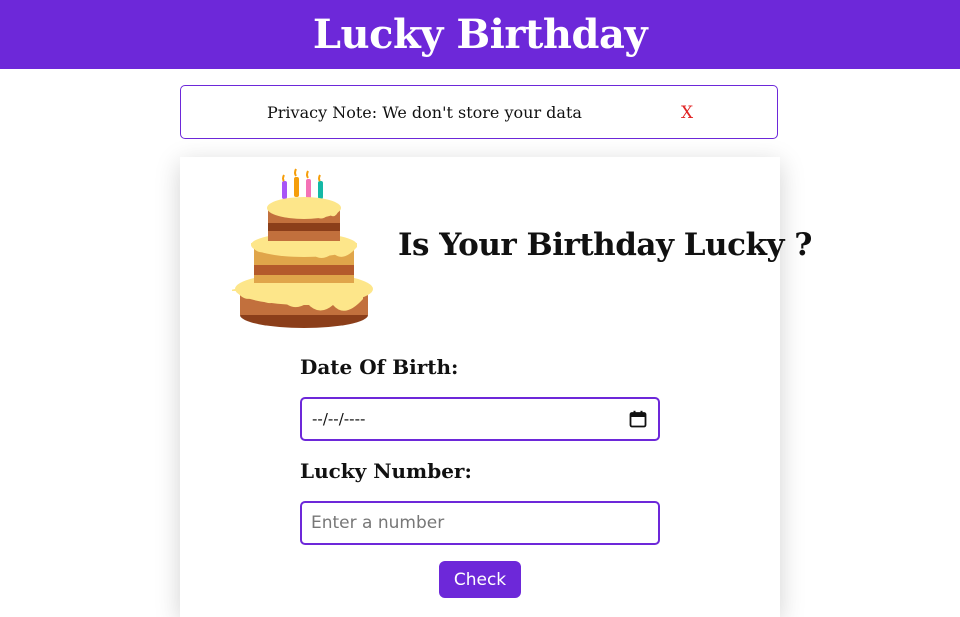 This screenshot has height=617, width=960. What do you see at coordinates (687, 113) in the screenshot?
I see `close-privacy-button: X` at bounding box center [687, 113].